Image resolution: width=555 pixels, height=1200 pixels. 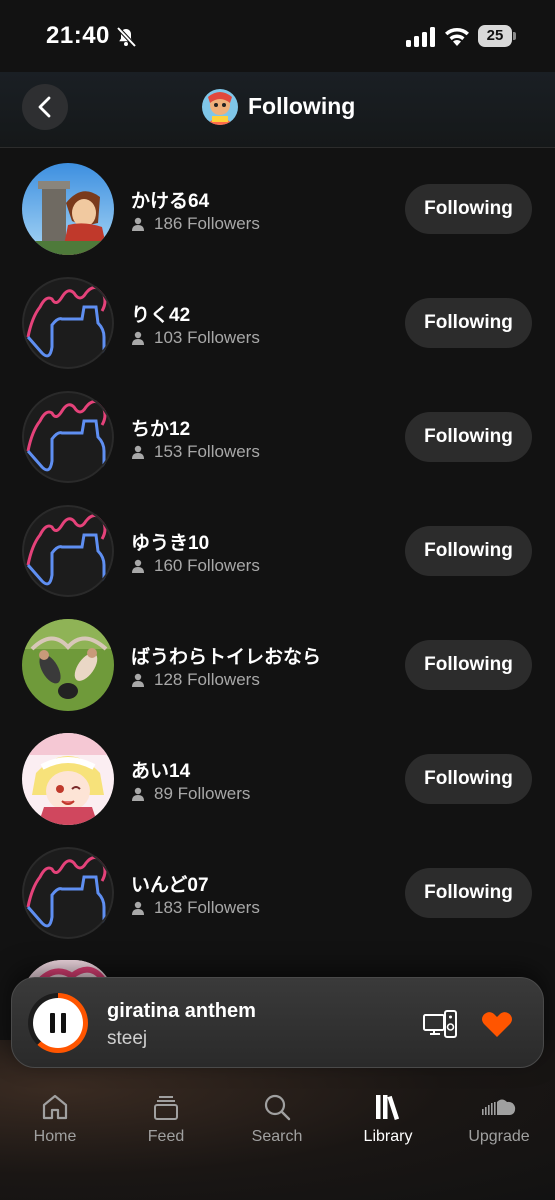 What do you see at coordinates (388, 1108) in the screenshot?
I see `library-icon` at bounding box center [388, 1108].